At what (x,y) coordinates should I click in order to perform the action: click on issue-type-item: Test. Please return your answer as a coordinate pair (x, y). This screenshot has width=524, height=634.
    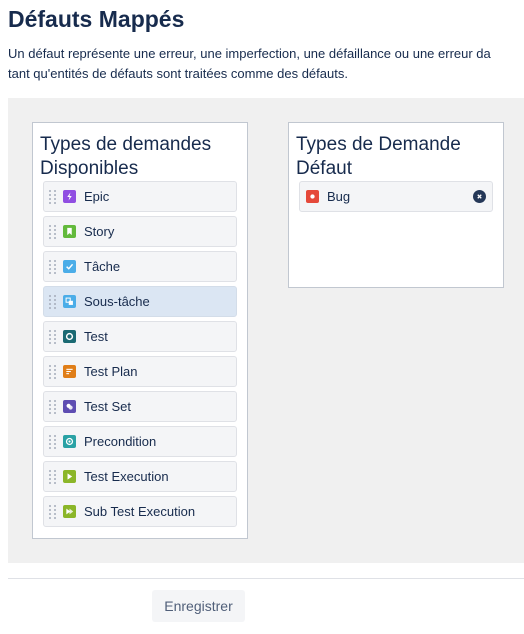
    Looking at the image, I should click on (140, 336).